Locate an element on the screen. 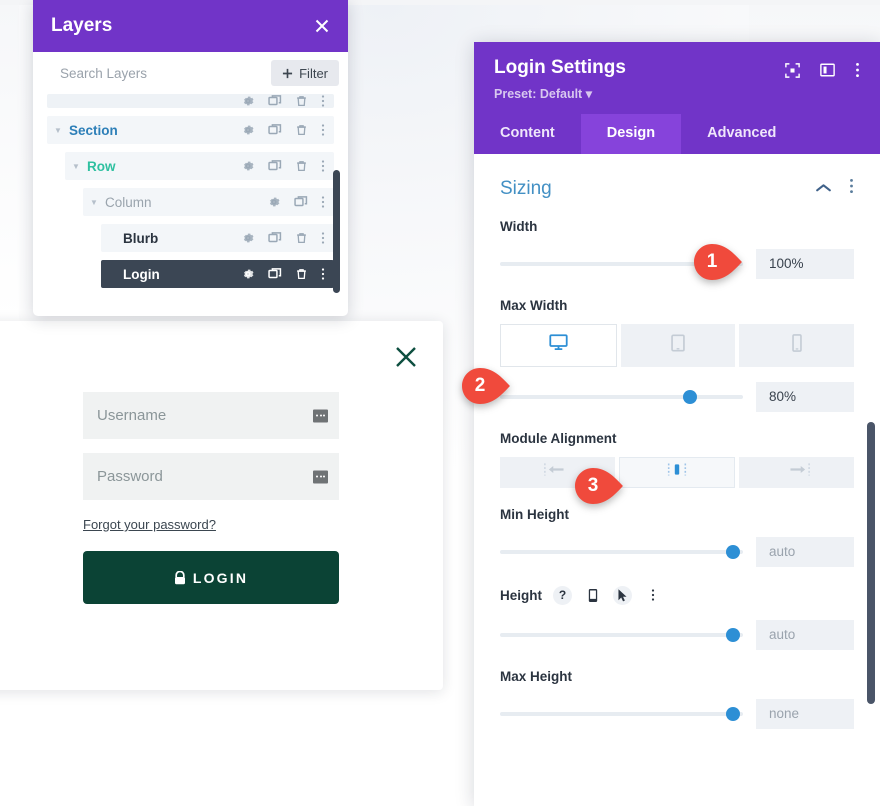  value-input-width: 100% is located at coordinates (805, 263).